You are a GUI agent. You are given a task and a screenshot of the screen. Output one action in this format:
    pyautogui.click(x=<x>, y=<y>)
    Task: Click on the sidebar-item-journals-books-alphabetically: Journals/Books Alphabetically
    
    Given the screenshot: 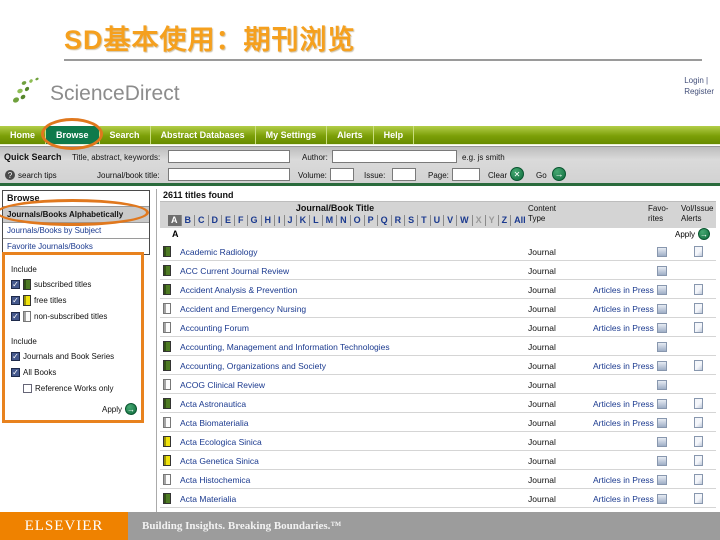 What is the action you would take?
    pyautogui.click(x=76, y=214)
    